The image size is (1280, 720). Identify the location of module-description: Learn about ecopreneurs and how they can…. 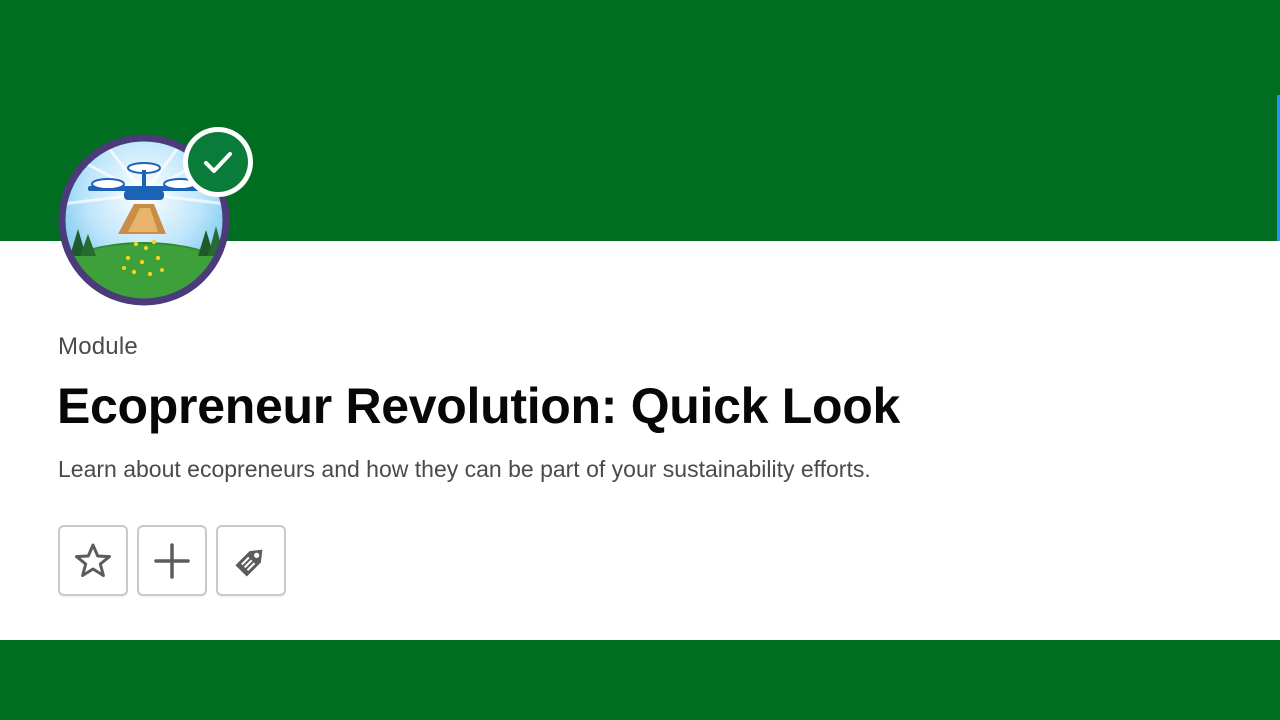
(464, 469).